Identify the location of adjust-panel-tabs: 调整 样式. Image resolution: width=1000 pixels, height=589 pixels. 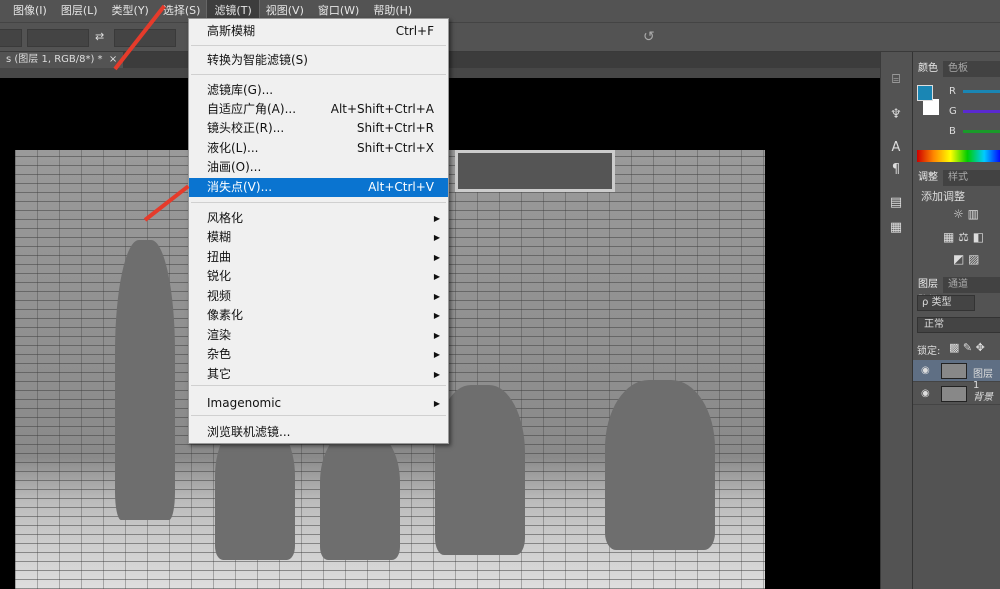
(956, 178).